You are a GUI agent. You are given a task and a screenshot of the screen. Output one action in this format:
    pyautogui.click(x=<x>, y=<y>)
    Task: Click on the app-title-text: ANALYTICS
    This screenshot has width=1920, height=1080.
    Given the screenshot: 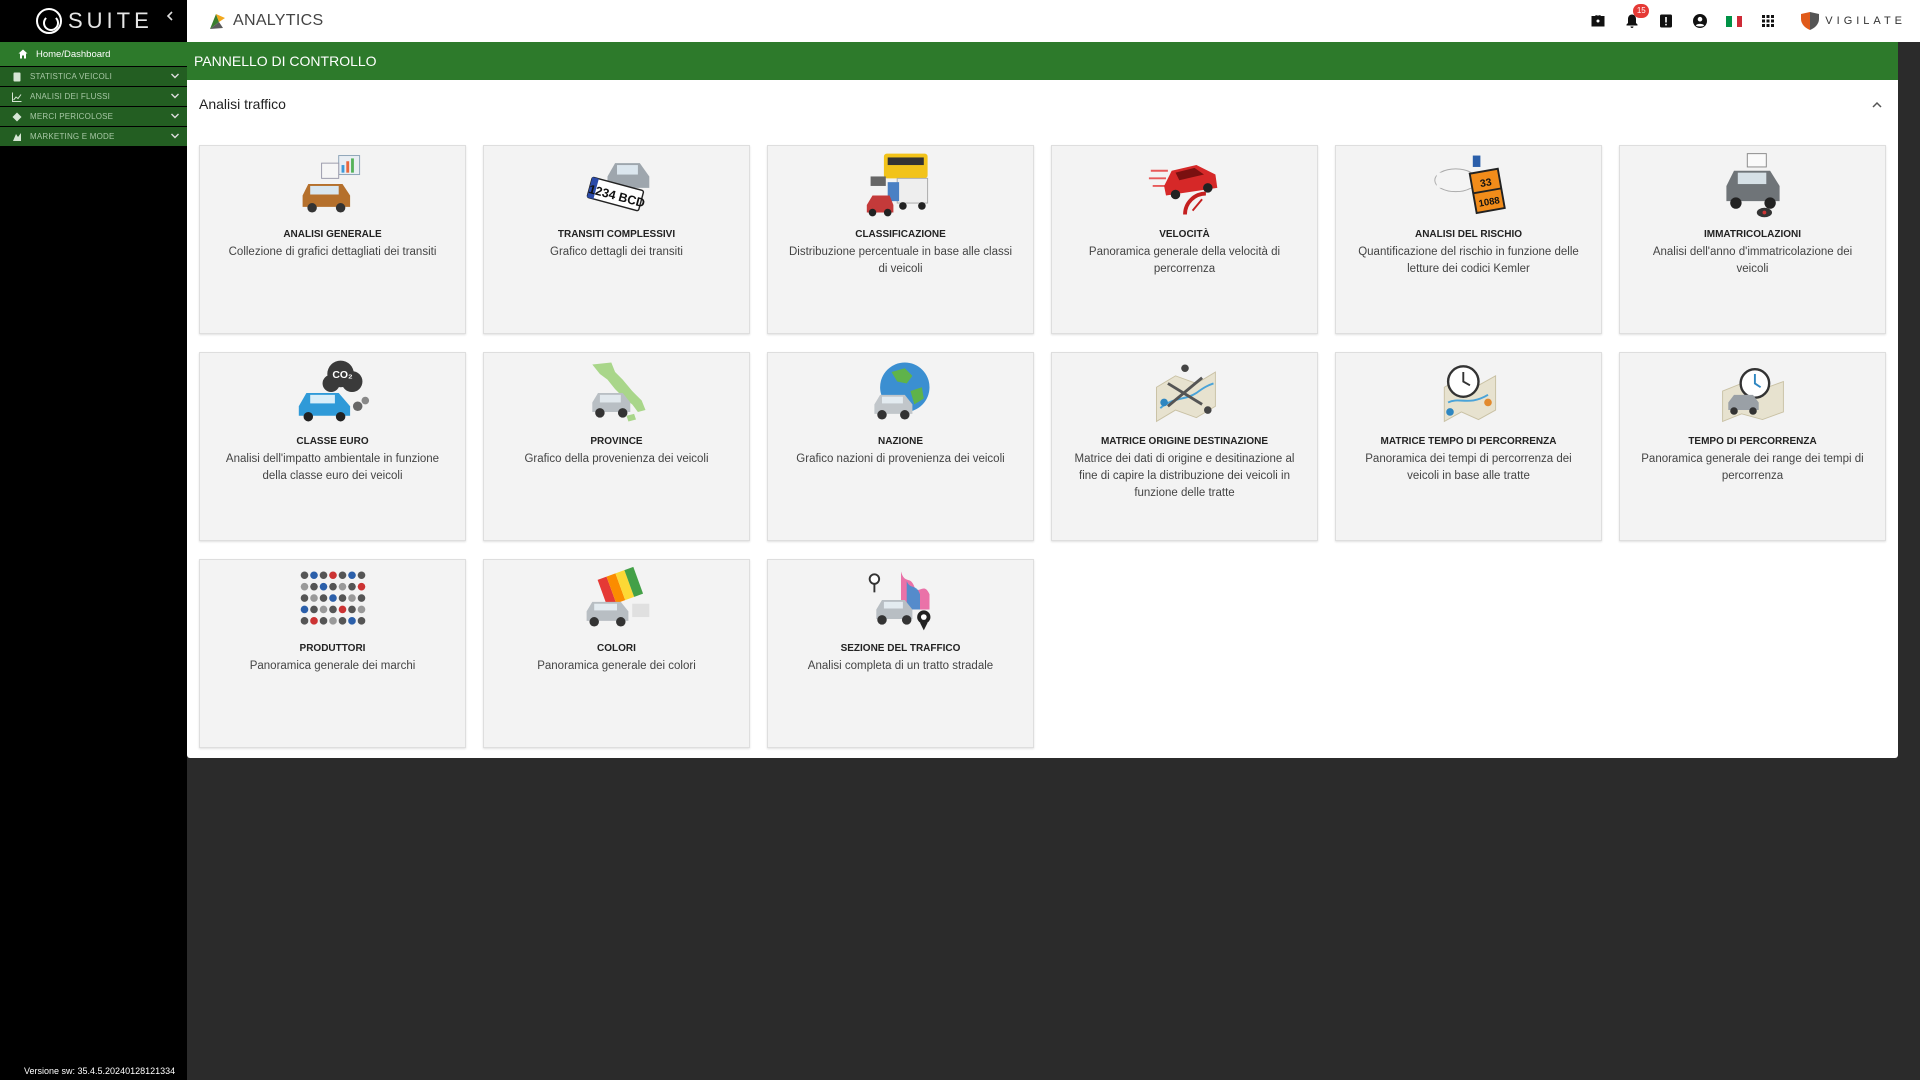 What is the action you would take?
    pyautogui.click(x=278, y=20)
    